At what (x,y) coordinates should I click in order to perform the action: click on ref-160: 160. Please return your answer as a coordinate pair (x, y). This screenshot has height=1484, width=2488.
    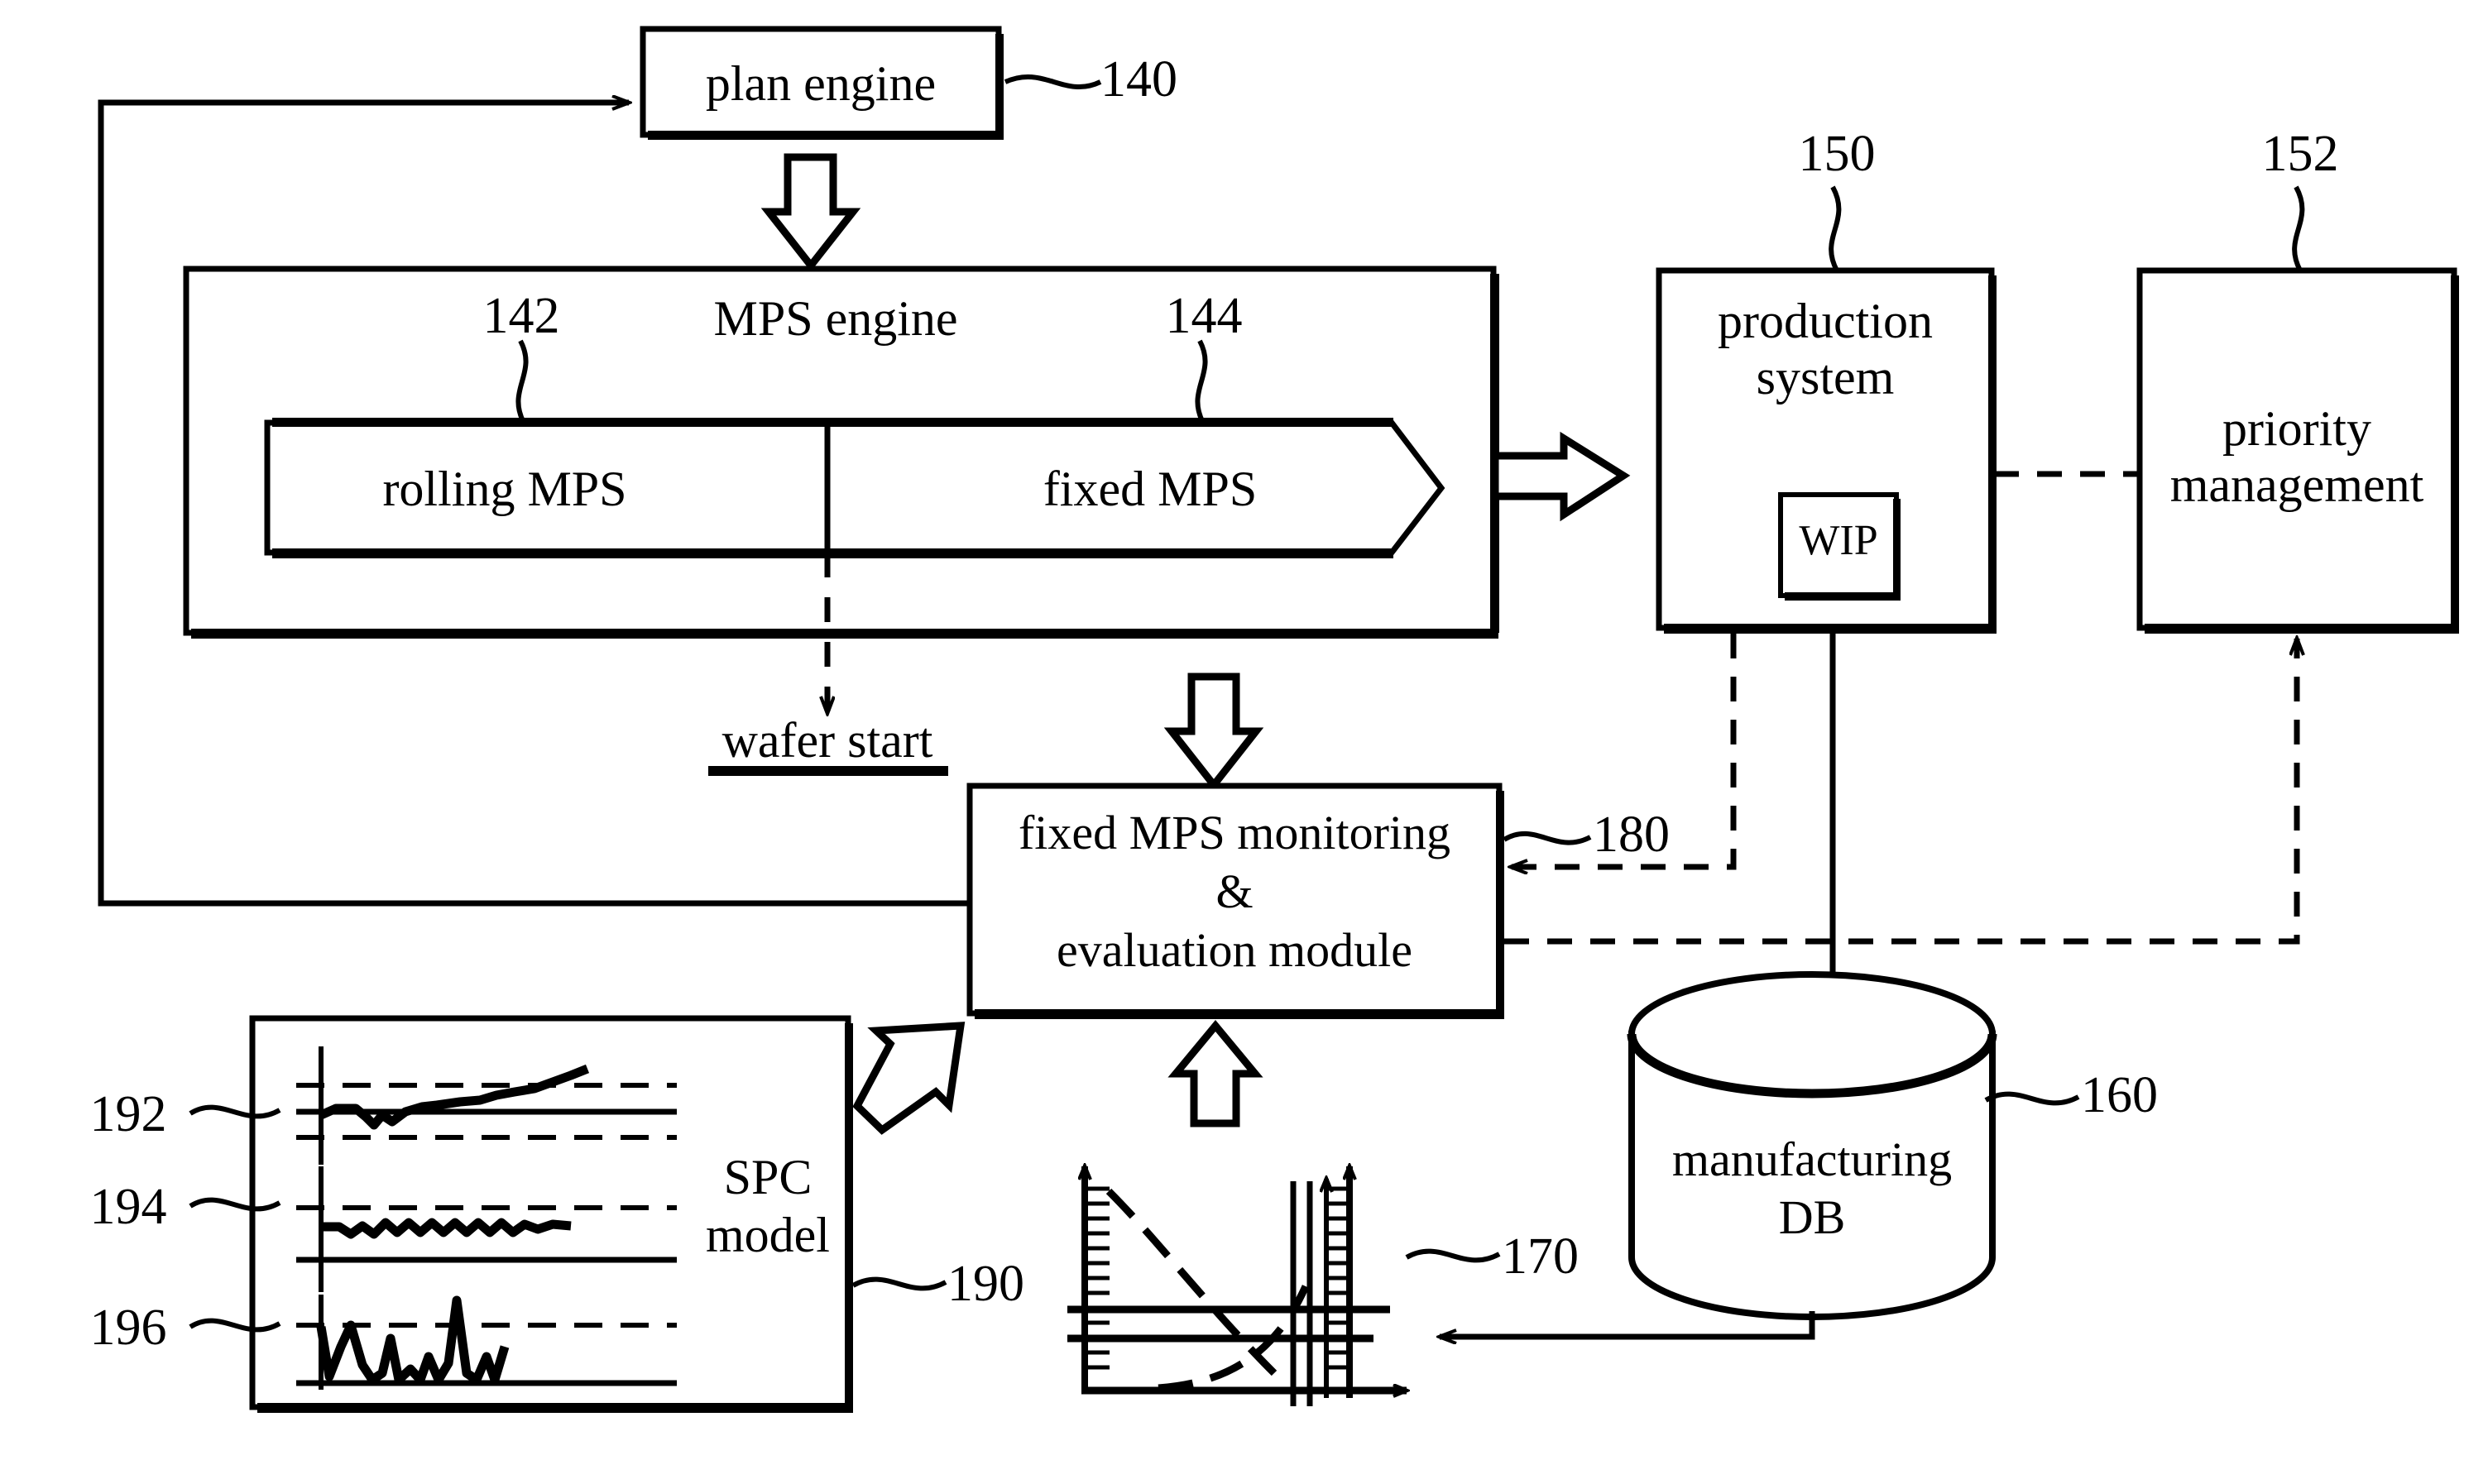
    Looking at the image, I should click on (2119, 1095).